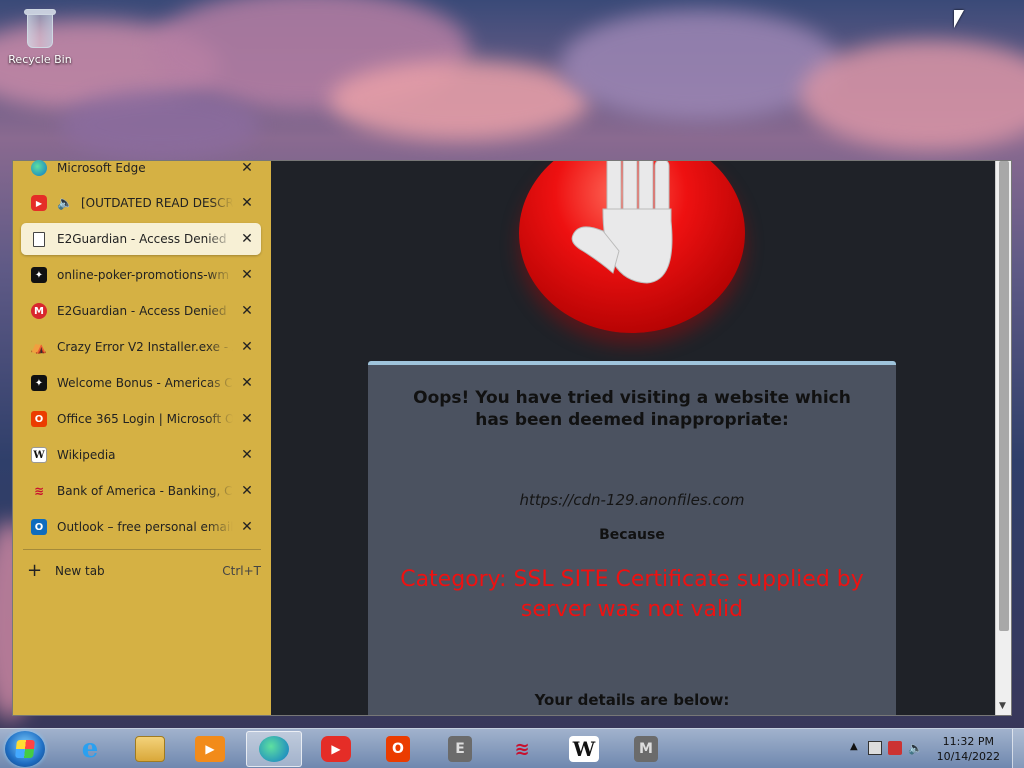 This screenshot has width=1024, height=768. Describe the element at coordinates (39, 347) in the screenshot. I see `anonfiles-icon: ⛺` at that location.